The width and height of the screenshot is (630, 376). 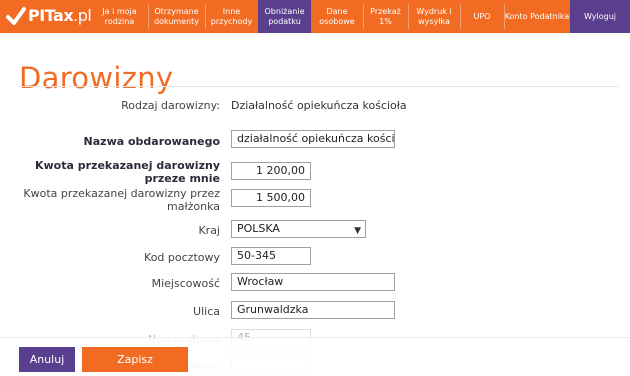 I want to click on logo-text: PITax.pl, so click(x=60, y=15).